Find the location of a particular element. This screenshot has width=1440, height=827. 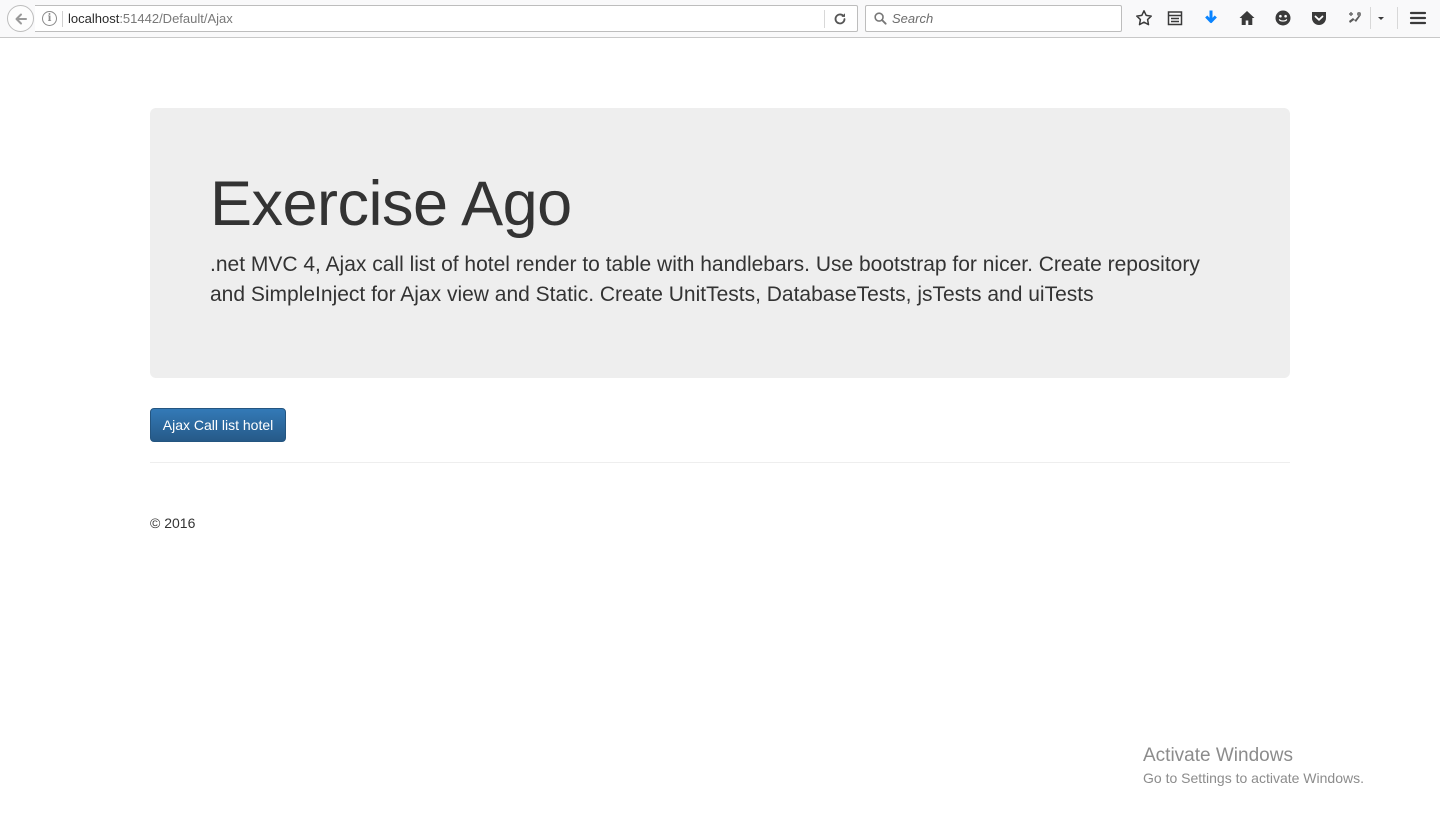

home-icon is located at coordinates (1247, 18).